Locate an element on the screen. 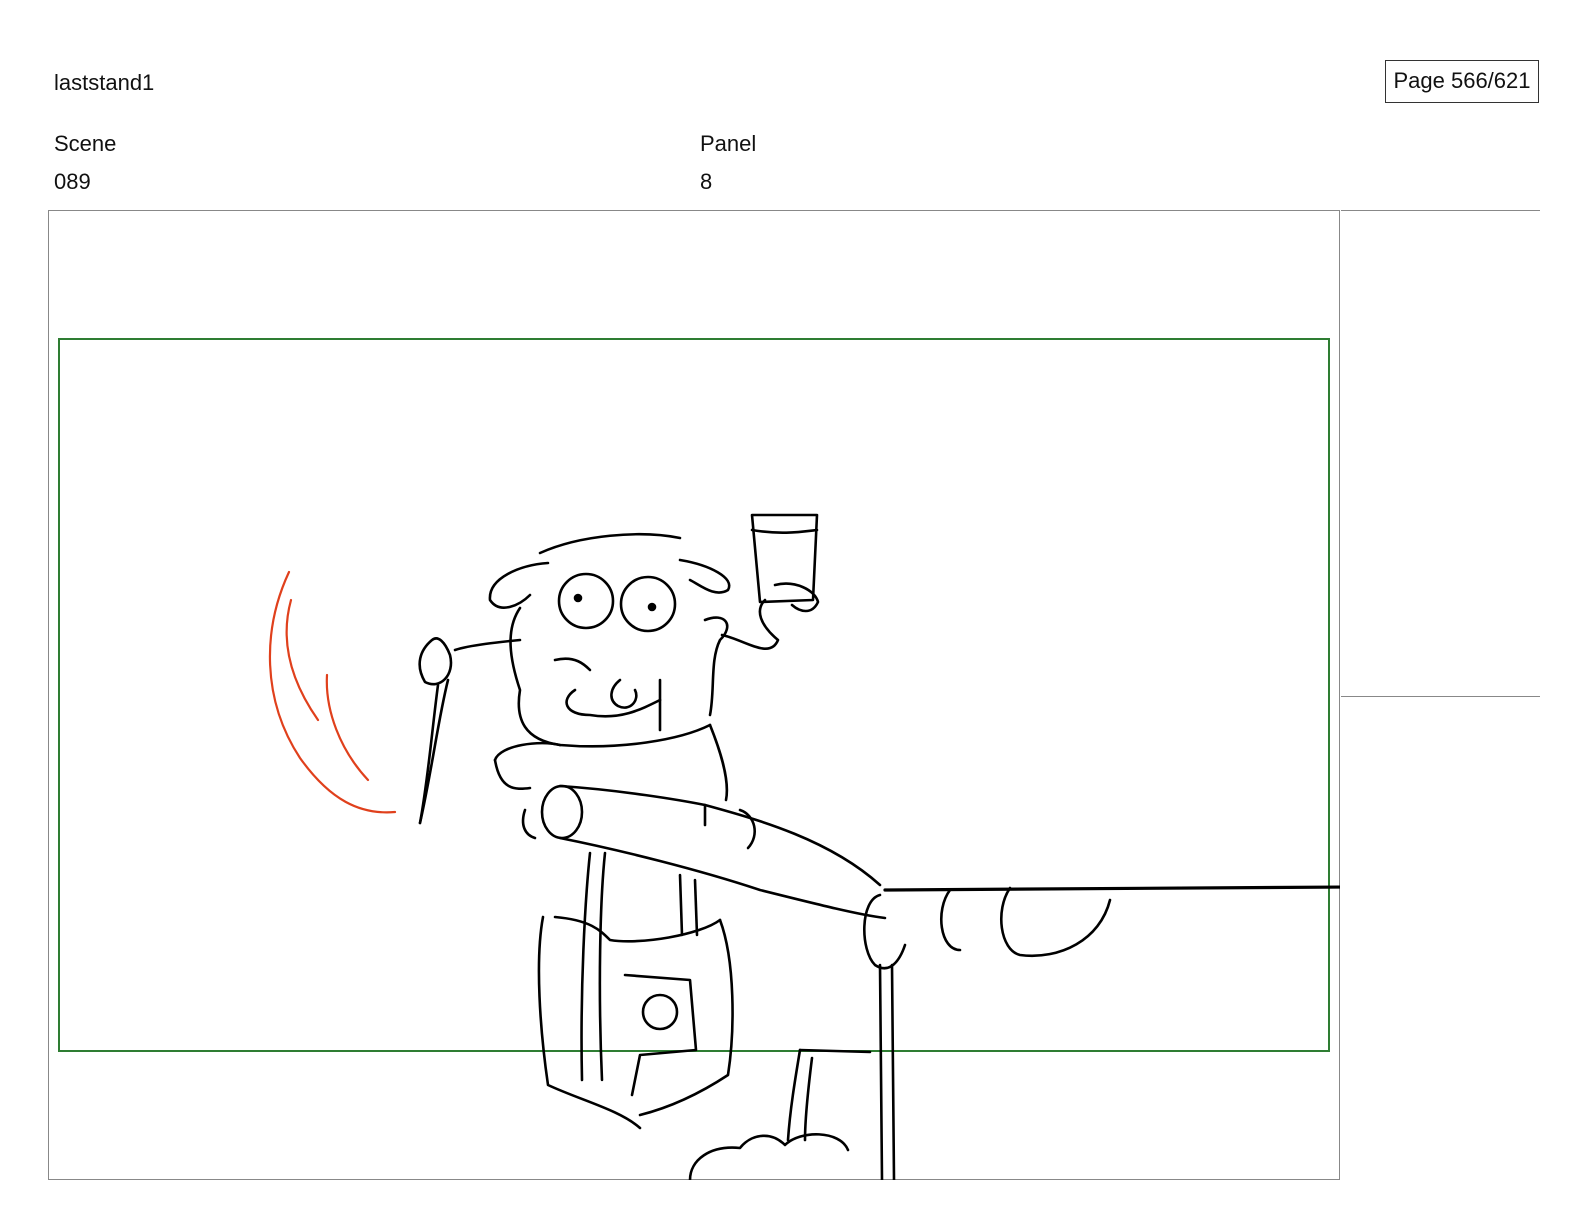  project-name: laststand1 is located at coordinates (104, 82).